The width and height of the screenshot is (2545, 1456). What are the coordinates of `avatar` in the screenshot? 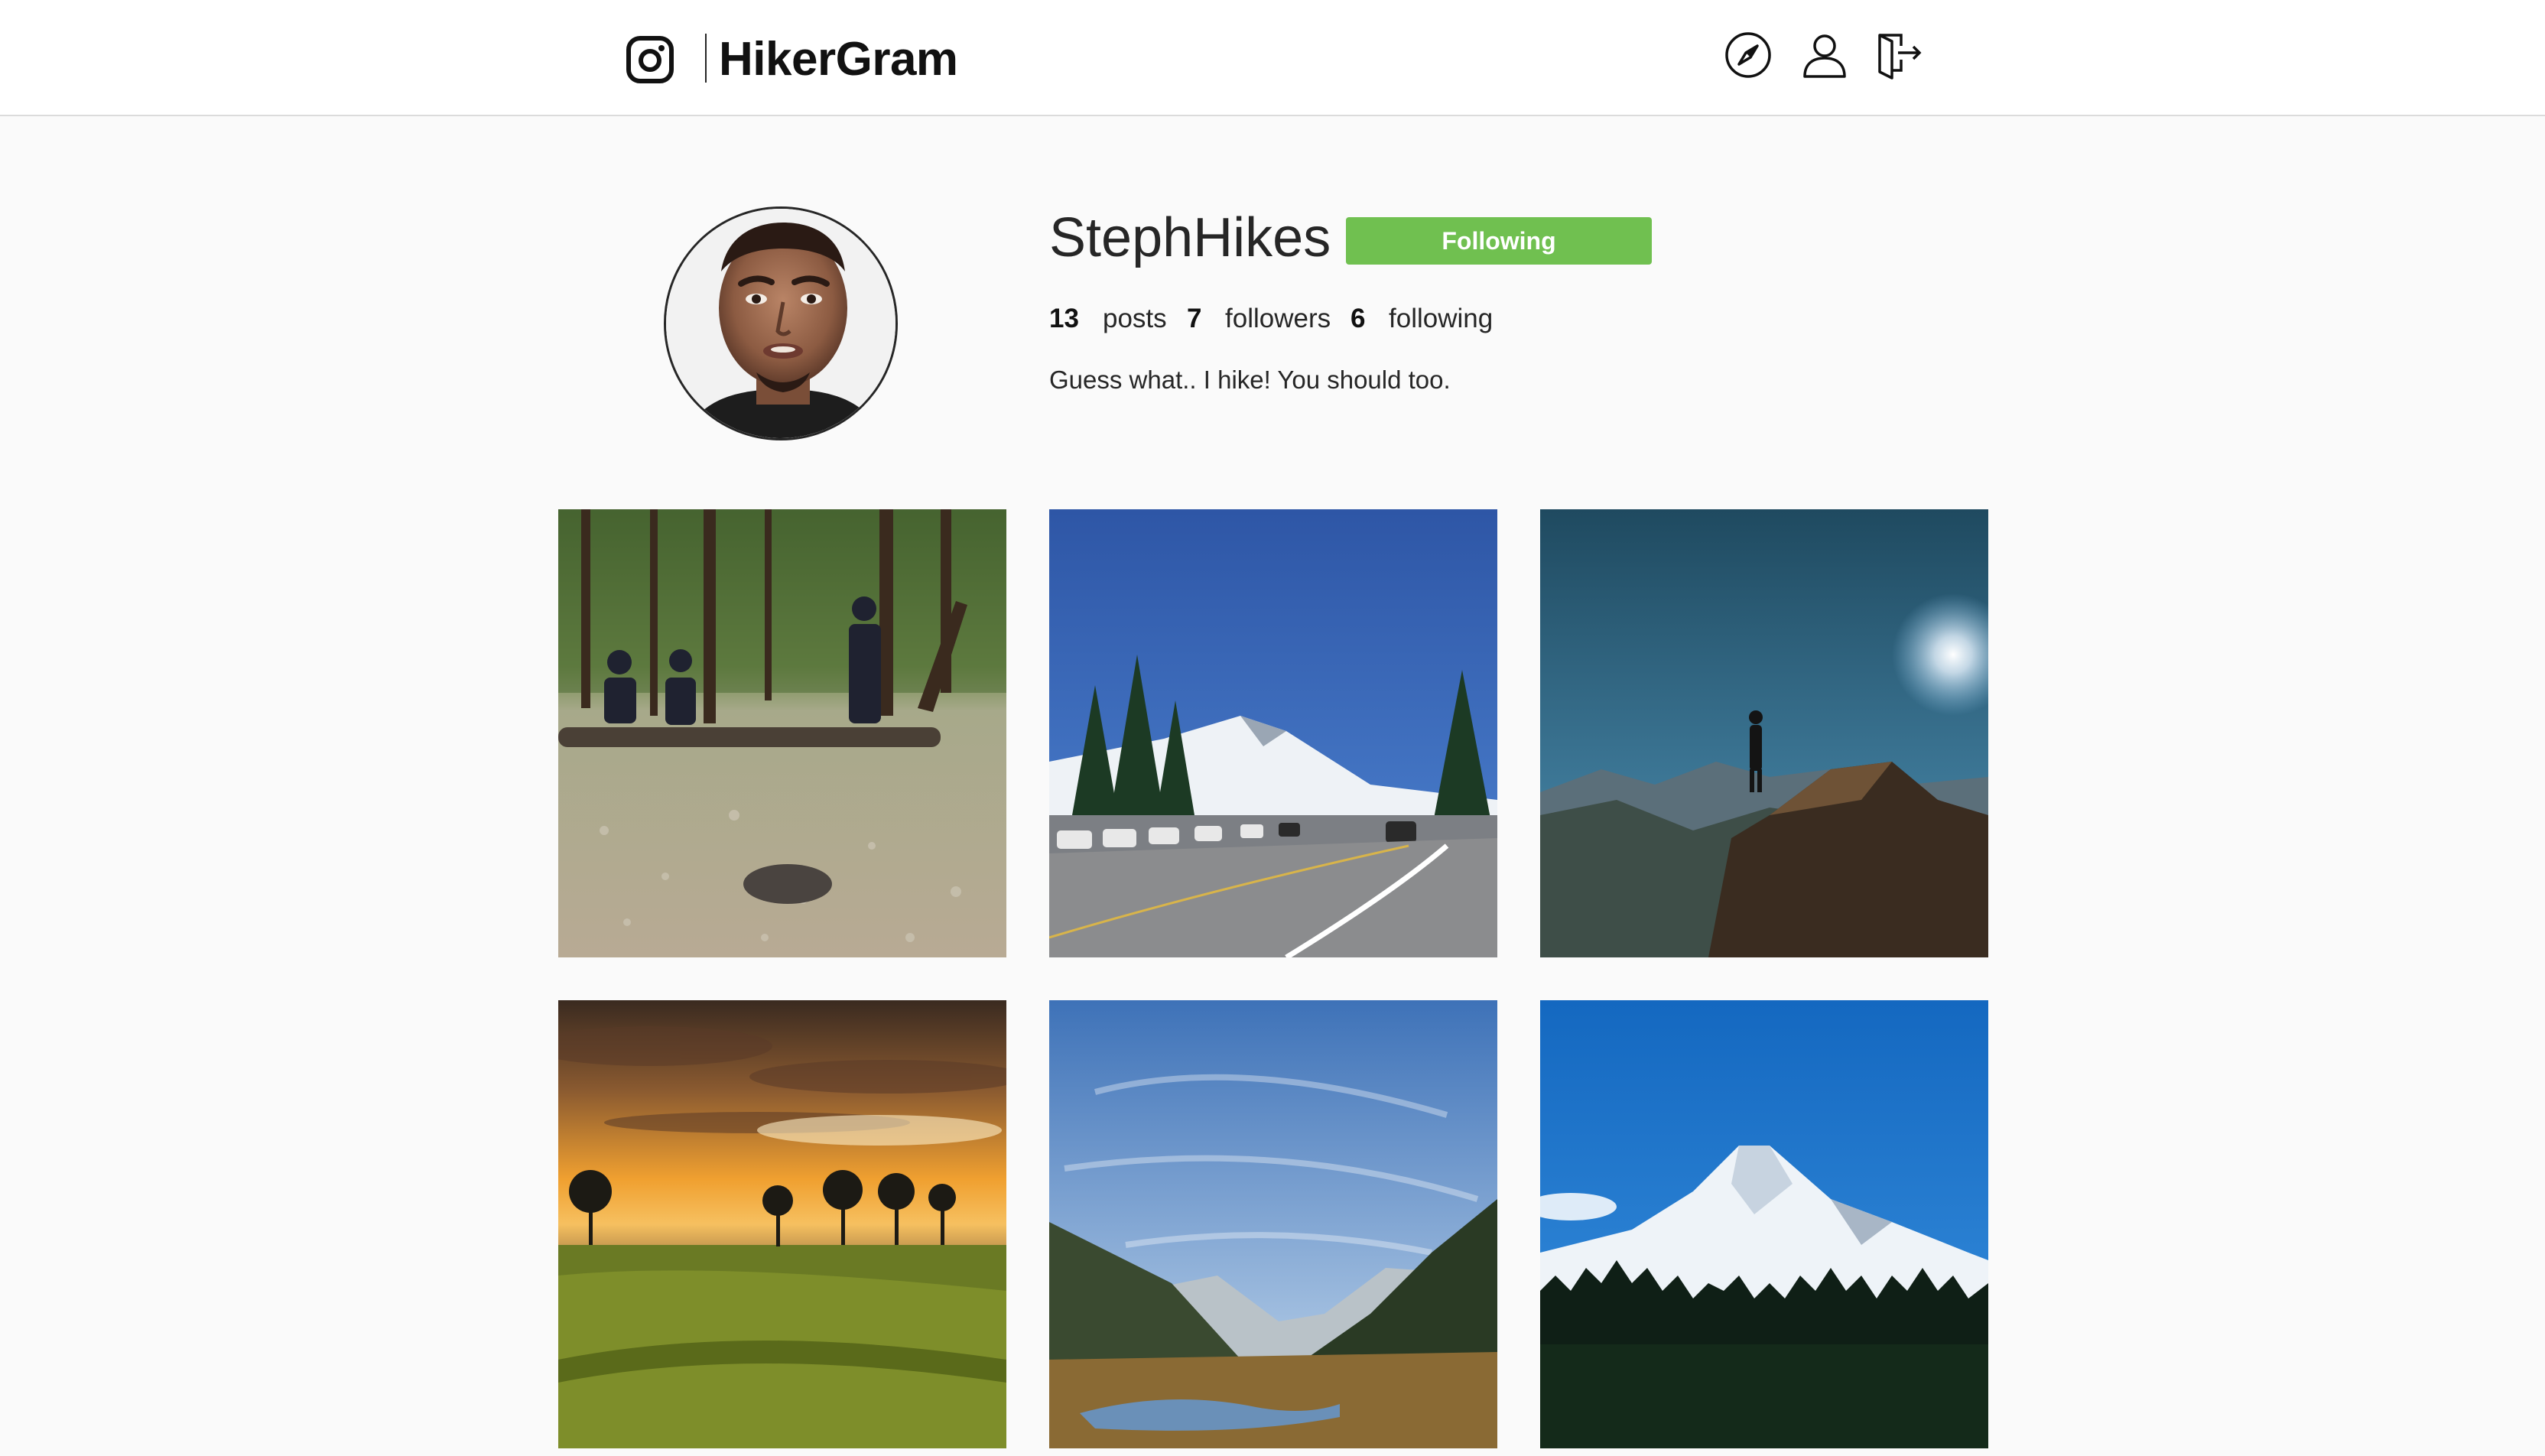 It's located at (781, 323).